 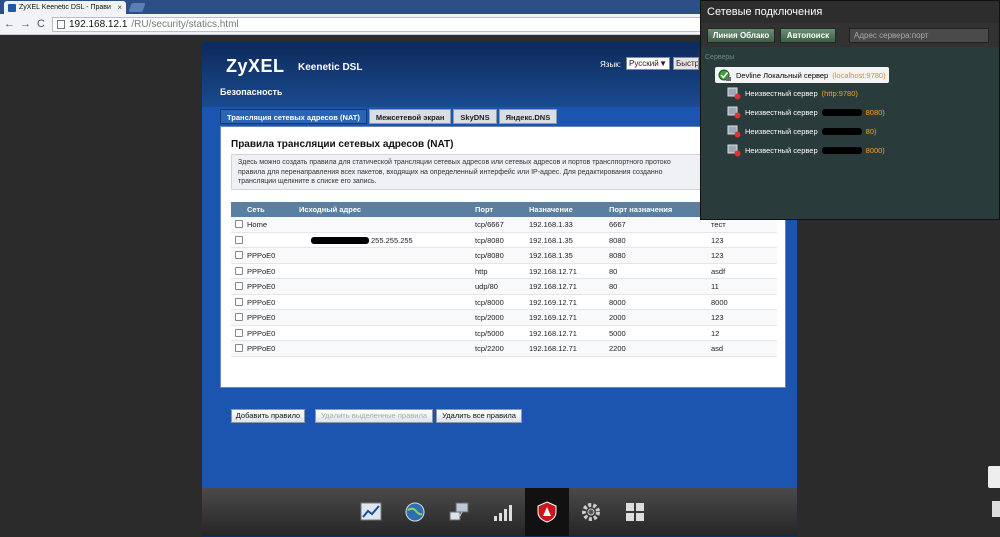 What do you see at coordinates (98, 24) in the screenshot?
I see `url-host: 192.168.12.1` at bounding box center [98, 24].